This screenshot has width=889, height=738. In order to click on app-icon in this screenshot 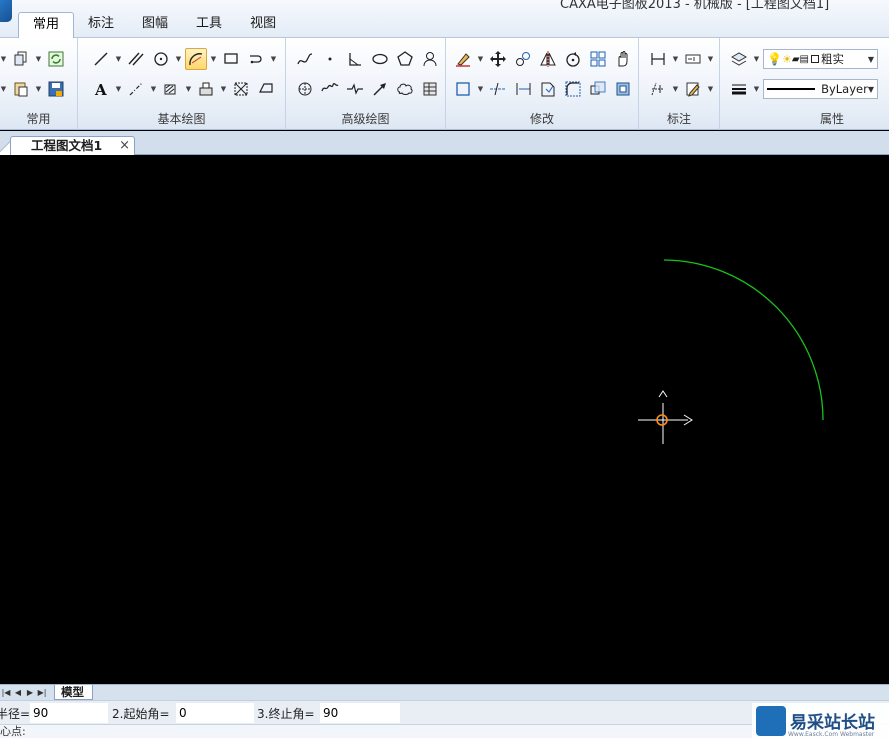, I will do `click(6, 11)`.